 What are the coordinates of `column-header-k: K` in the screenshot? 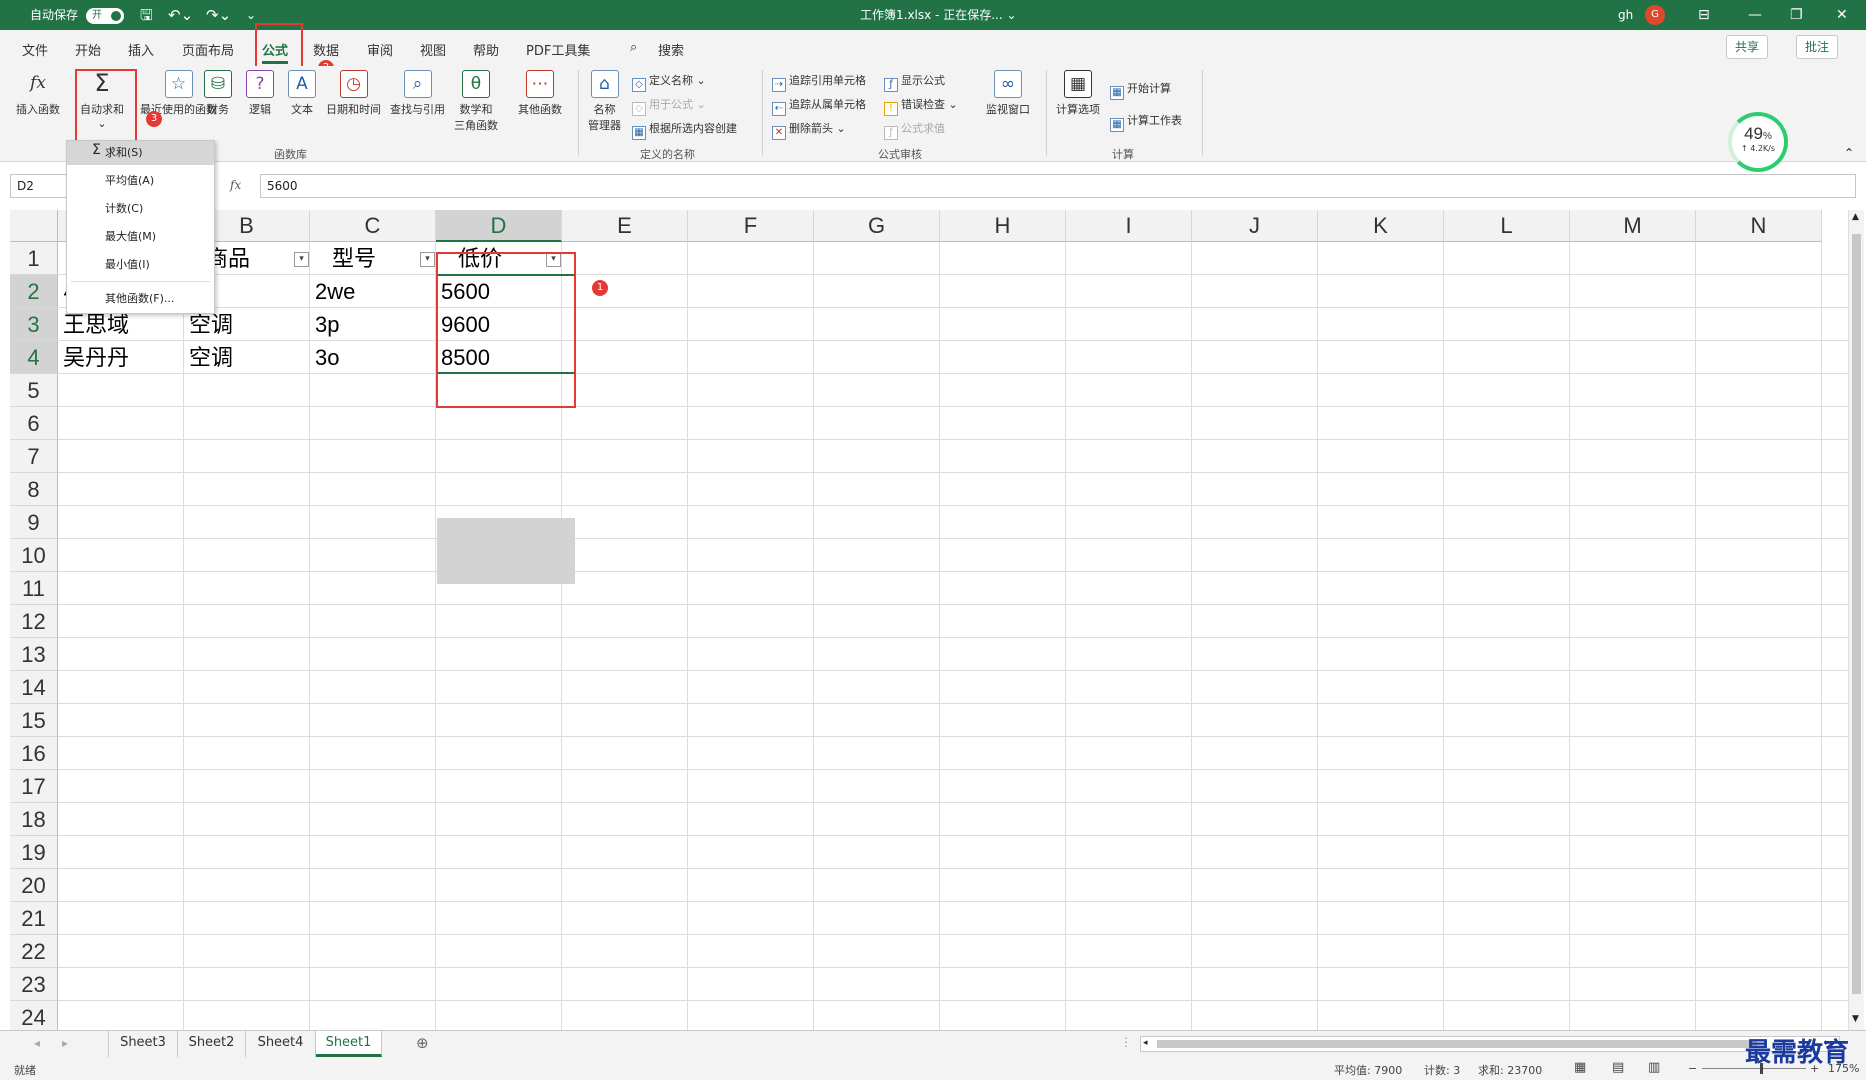 It's located at (1381, 226).